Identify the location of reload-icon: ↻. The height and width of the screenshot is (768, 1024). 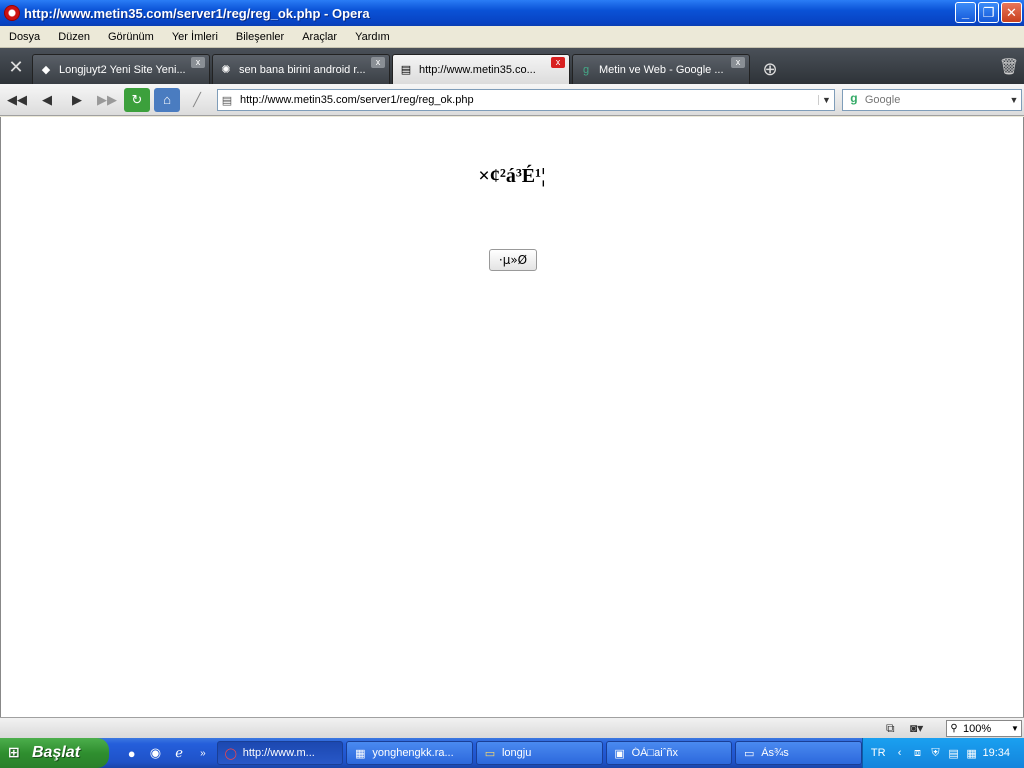
(137, 99).